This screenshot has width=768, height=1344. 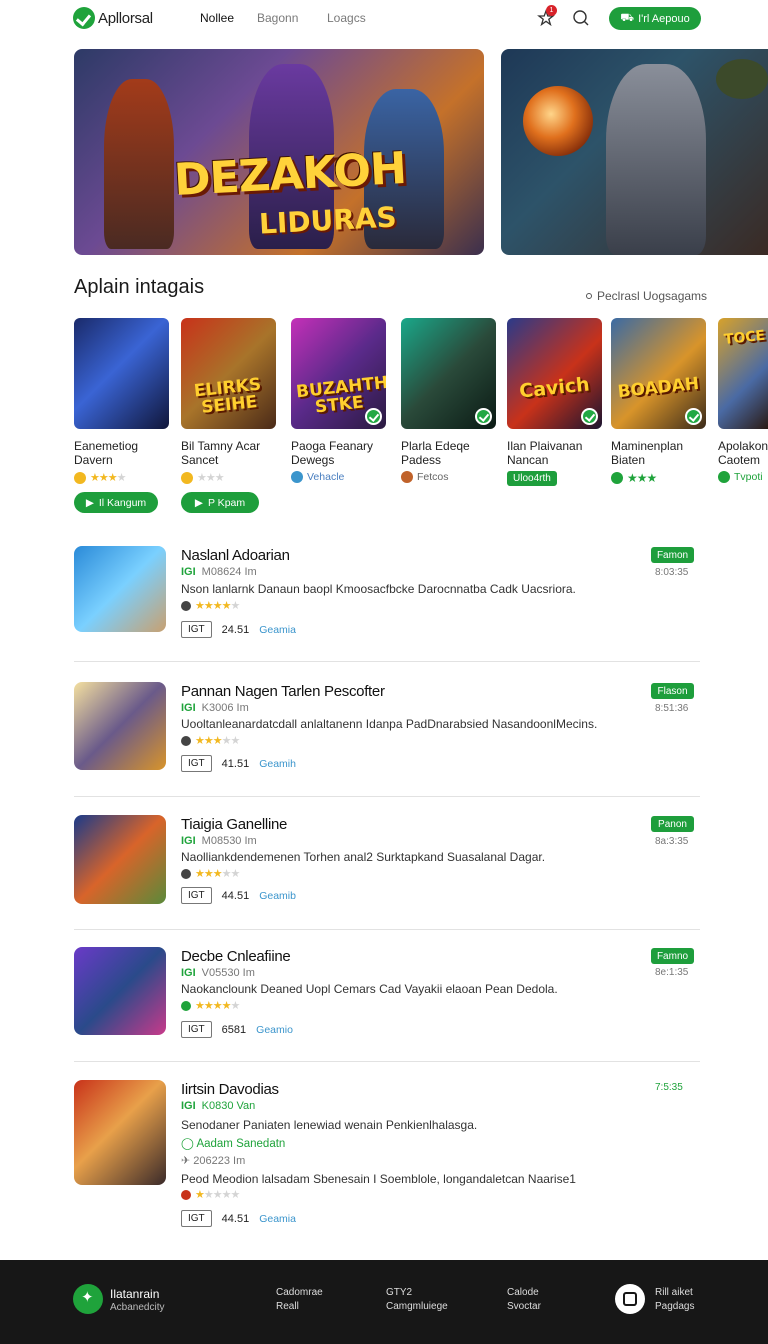 I want to click on nav-item-3: Loagcs, so click(x=346, y=18).